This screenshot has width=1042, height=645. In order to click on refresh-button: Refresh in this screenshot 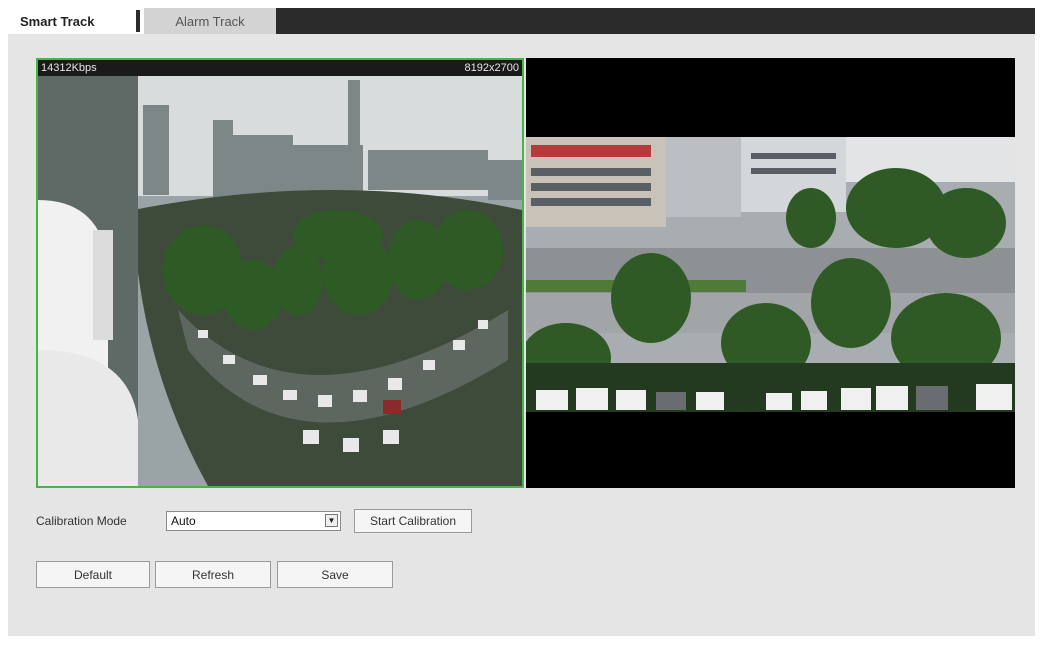, I will do `click(213, 574)`.